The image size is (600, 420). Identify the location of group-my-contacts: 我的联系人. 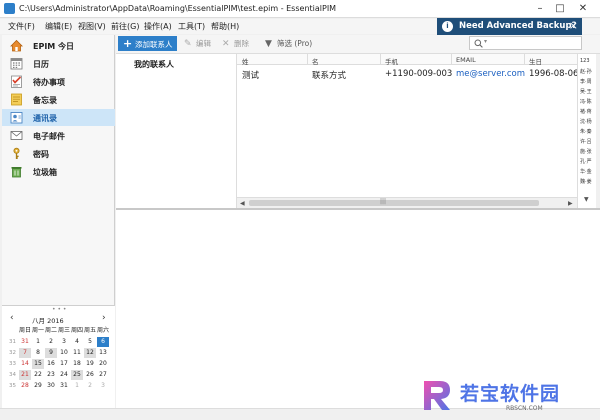
(154, 64).